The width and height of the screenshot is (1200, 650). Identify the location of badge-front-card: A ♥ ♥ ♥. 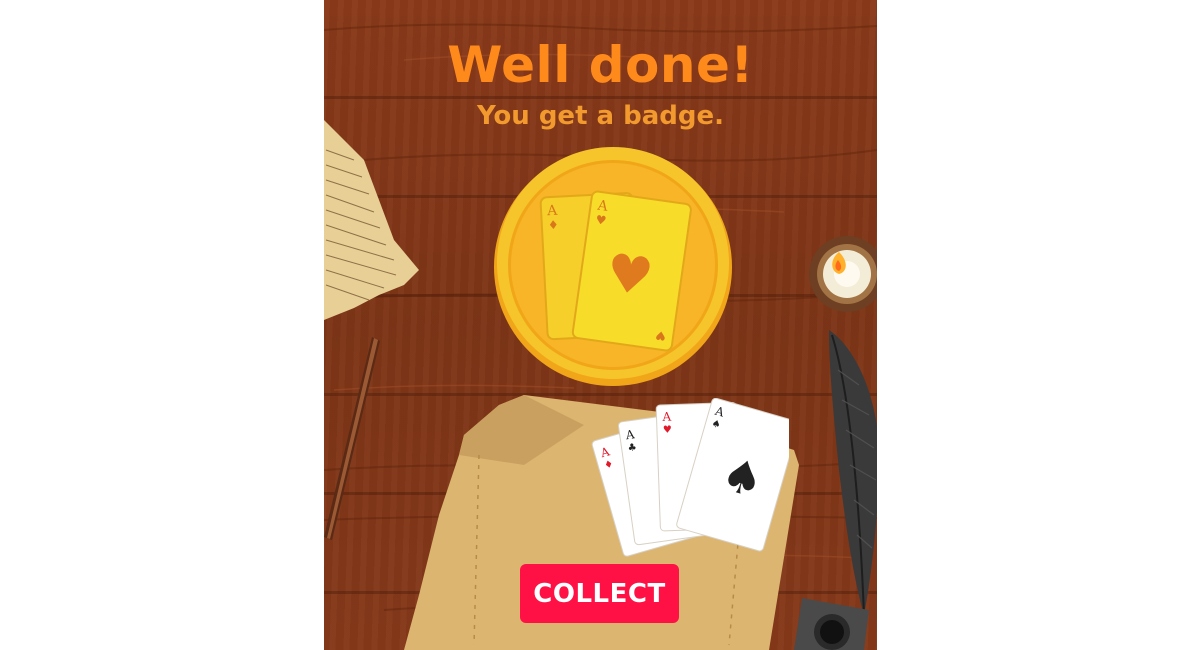
(631, 271).